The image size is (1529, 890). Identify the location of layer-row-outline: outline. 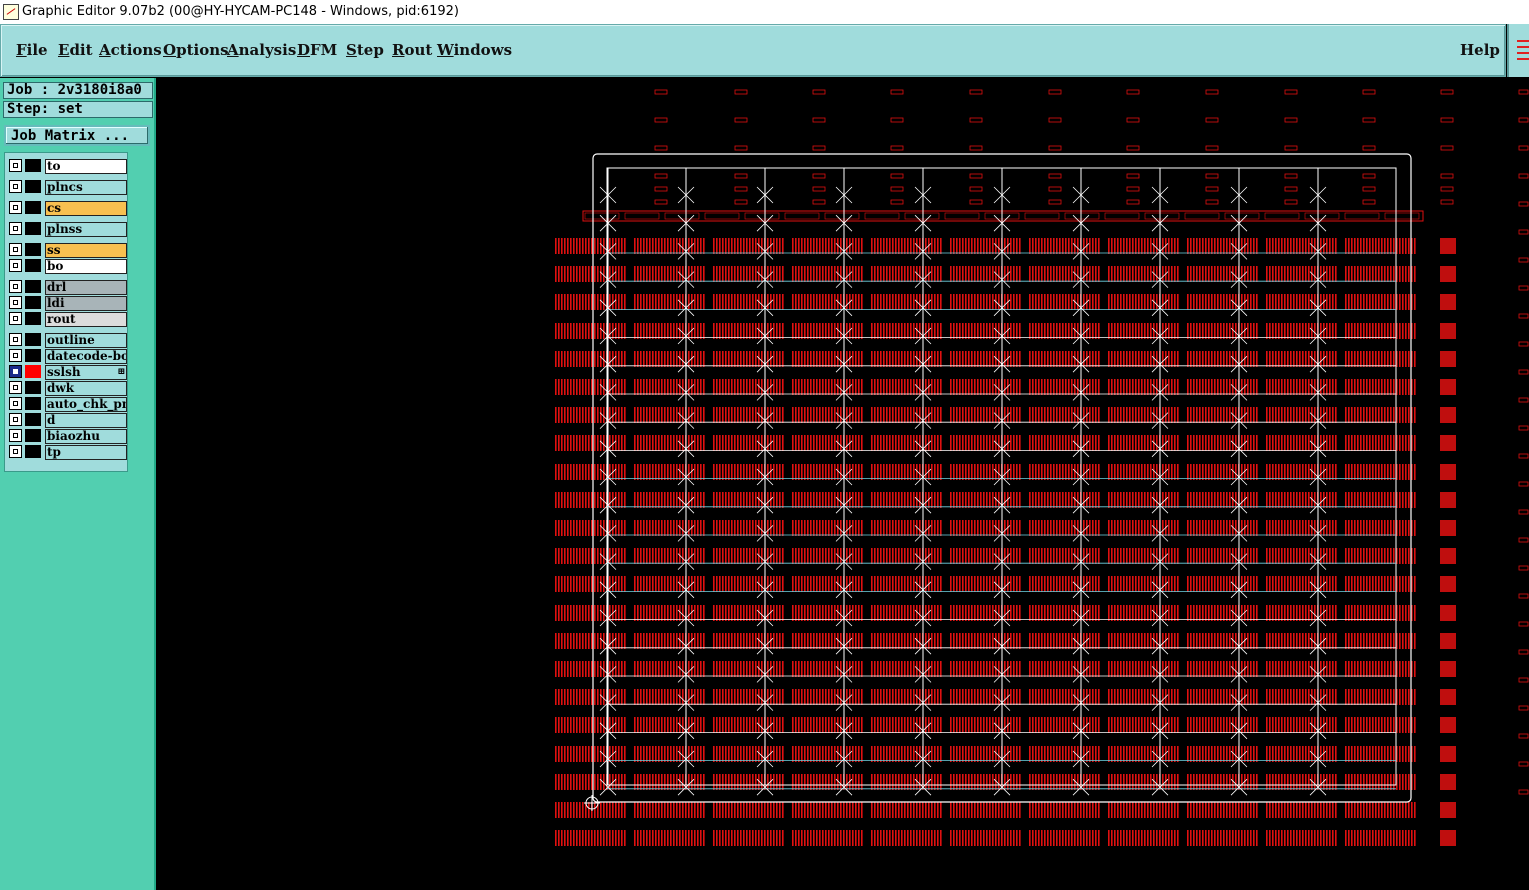
(68, 340).